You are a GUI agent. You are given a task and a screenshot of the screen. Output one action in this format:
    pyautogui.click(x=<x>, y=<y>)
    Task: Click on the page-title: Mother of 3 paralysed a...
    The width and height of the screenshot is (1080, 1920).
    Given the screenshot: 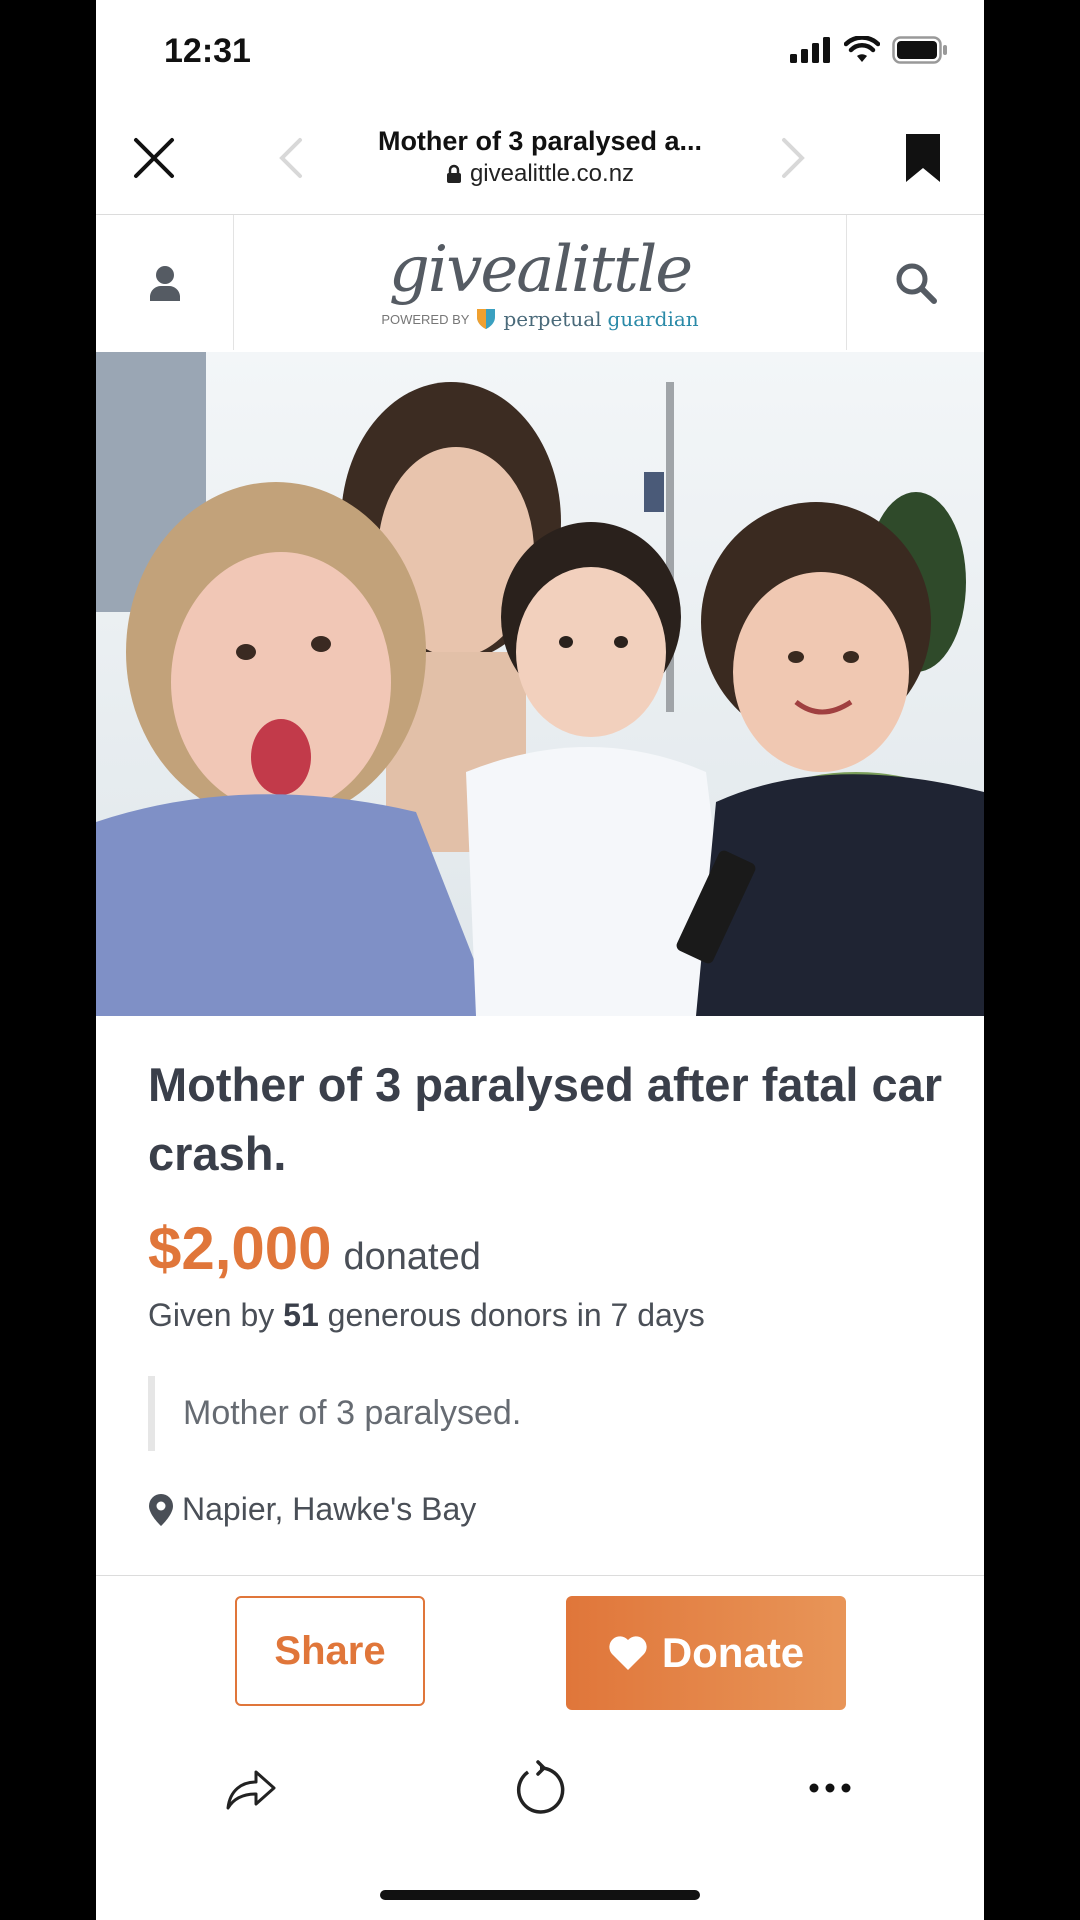 What is the action you would take?
    pyautogui.click(x=540, y=141)
    